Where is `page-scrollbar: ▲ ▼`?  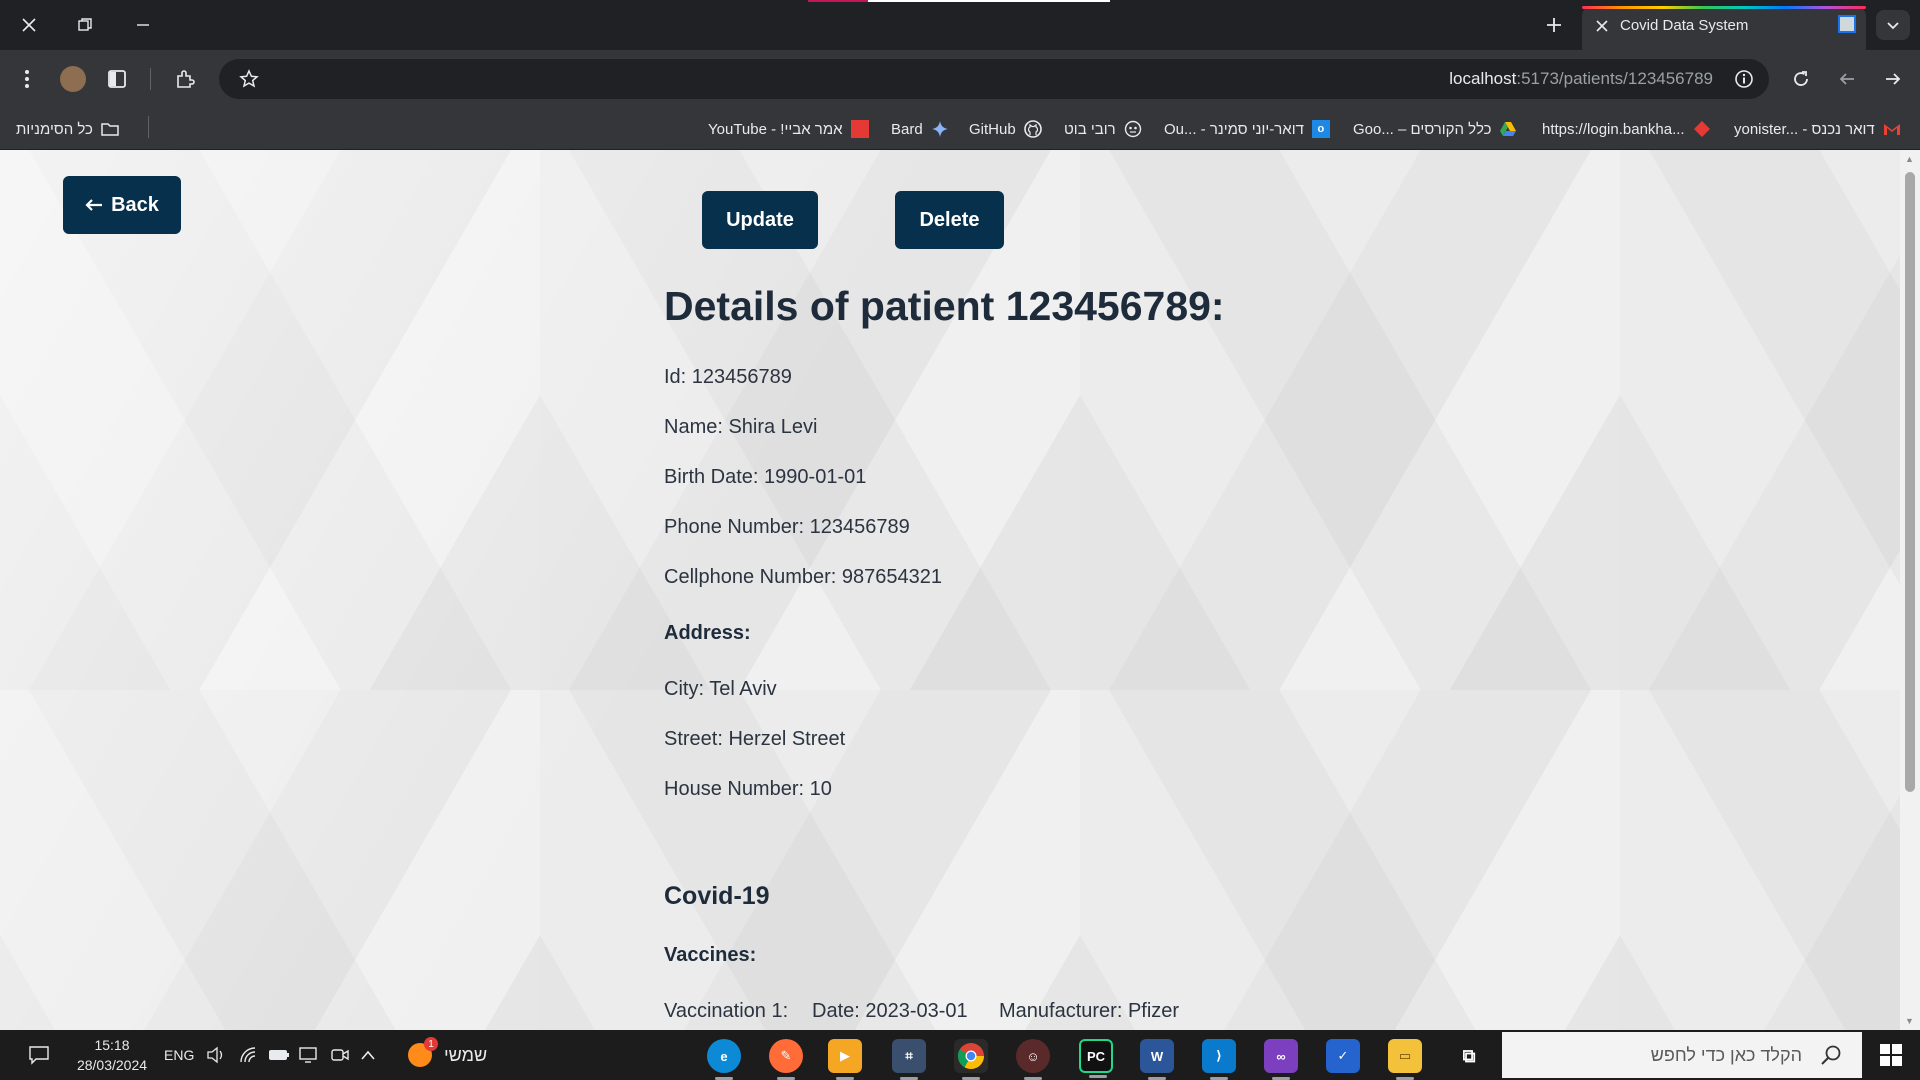 page-scrollbar: ▲ ▼ is located at coordinates (1910, 590).